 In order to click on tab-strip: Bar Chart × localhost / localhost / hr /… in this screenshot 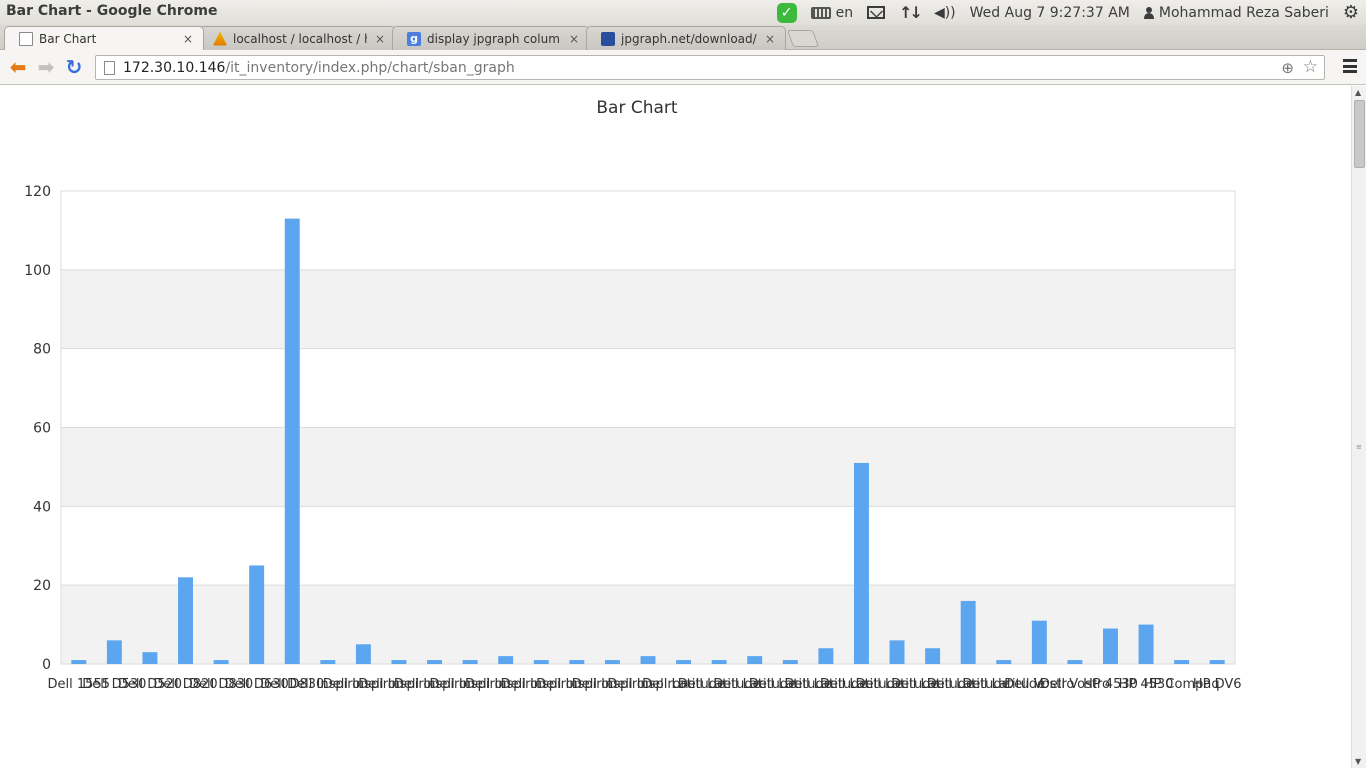, I will do `click(683, 37)`.